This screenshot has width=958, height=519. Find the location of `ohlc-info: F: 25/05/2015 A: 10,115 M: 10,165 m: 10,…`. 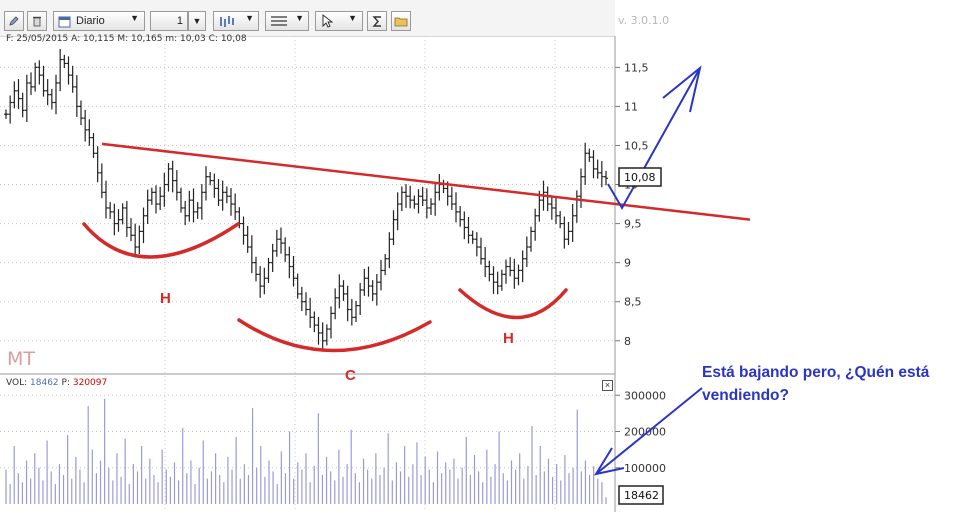

ohlc-info: F: 25/05/2015 A: 10,115 M: 10,165 m: 10,… is located at coordinates (126, 39).